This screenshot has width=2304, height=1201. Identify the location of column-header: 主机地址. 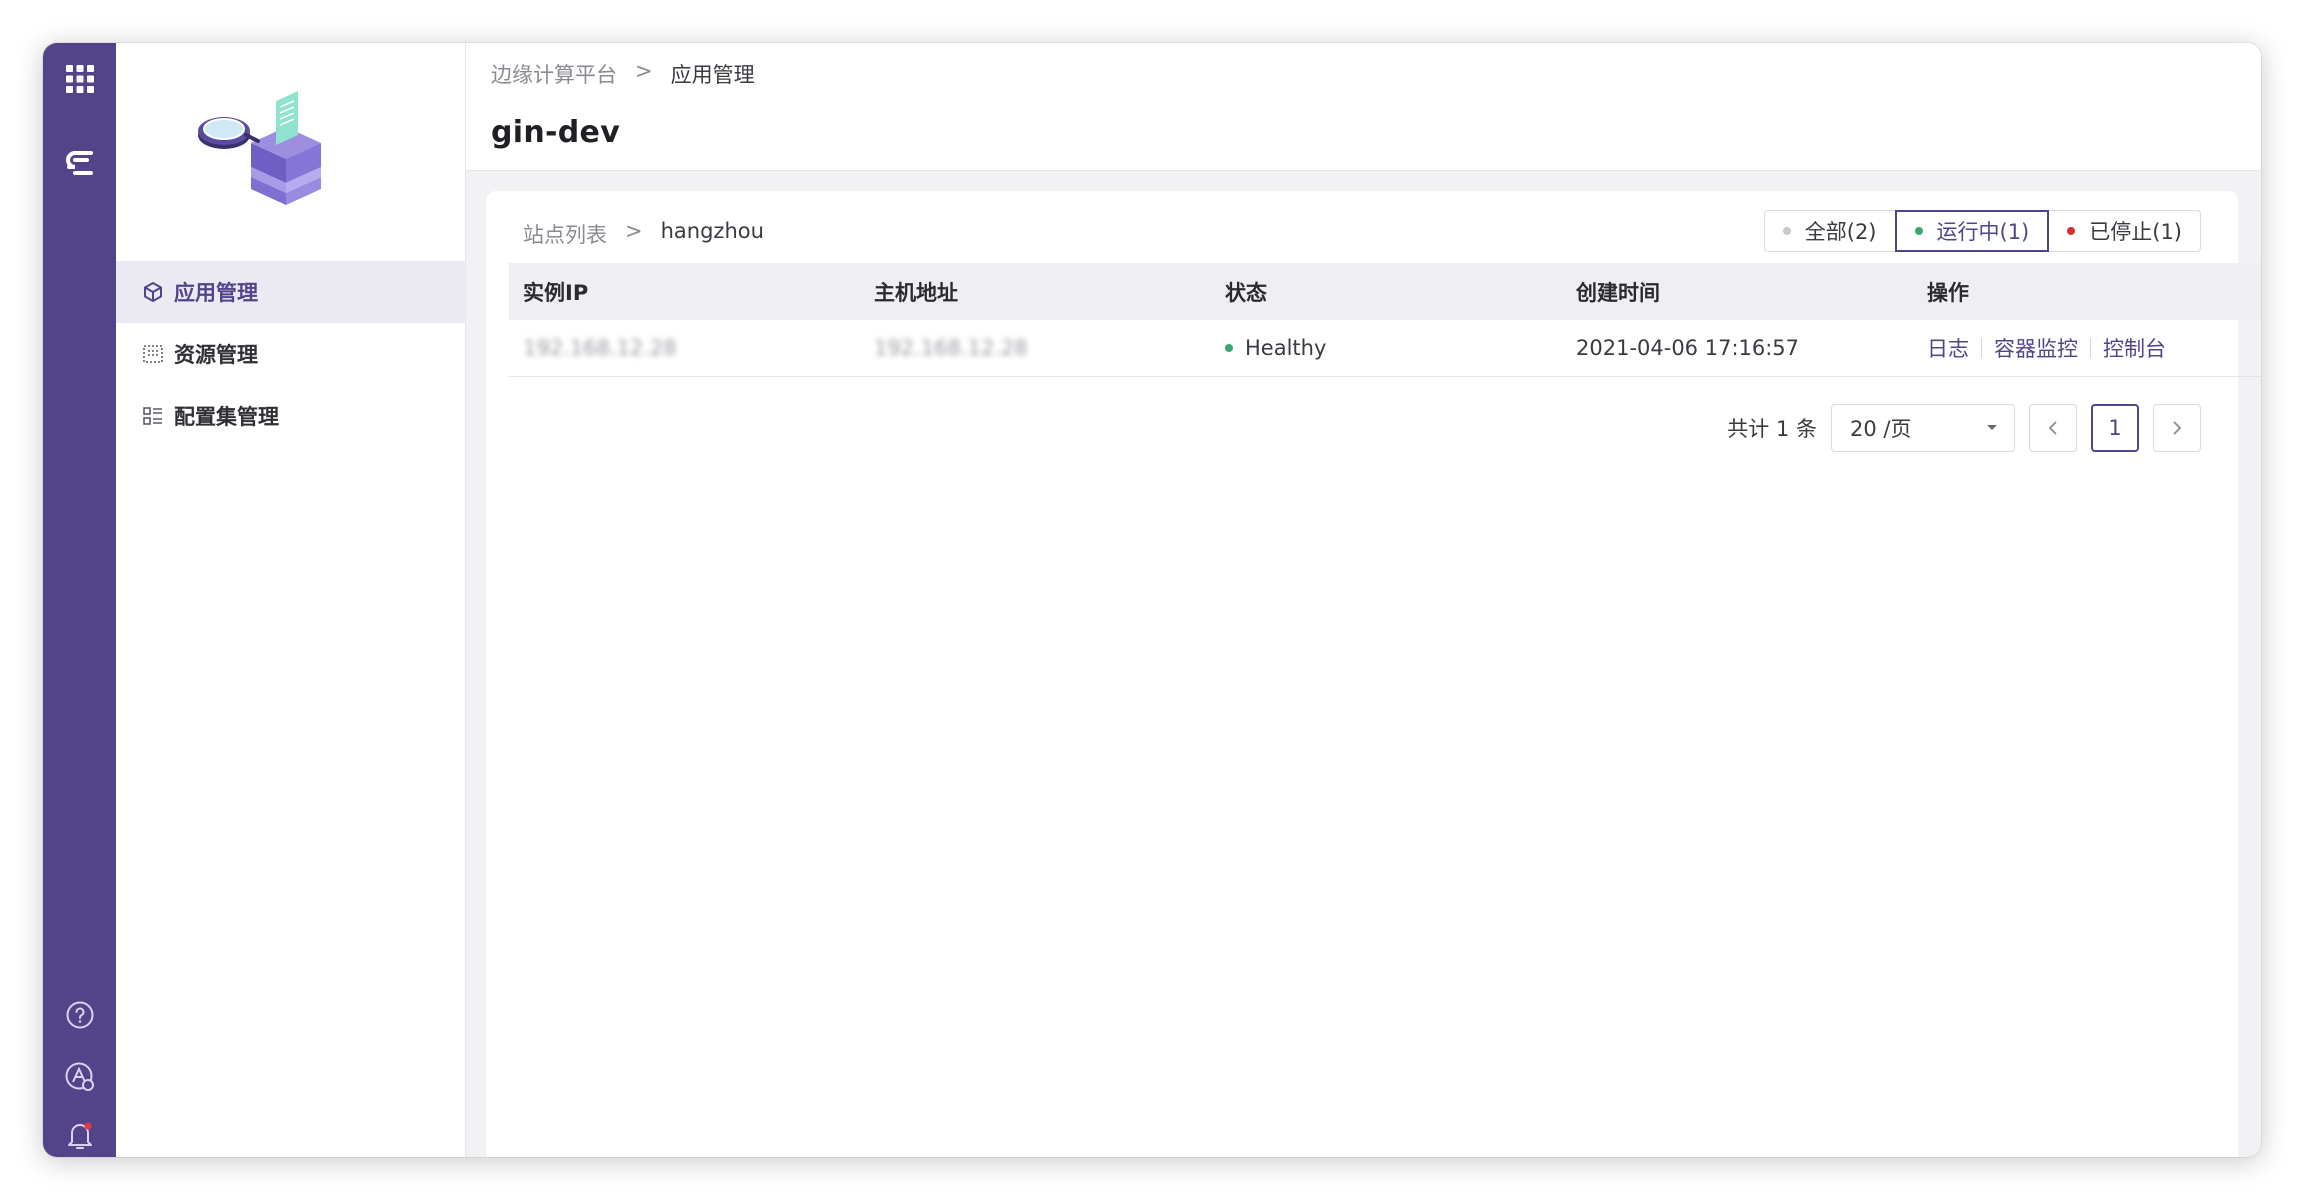
(916, 292).